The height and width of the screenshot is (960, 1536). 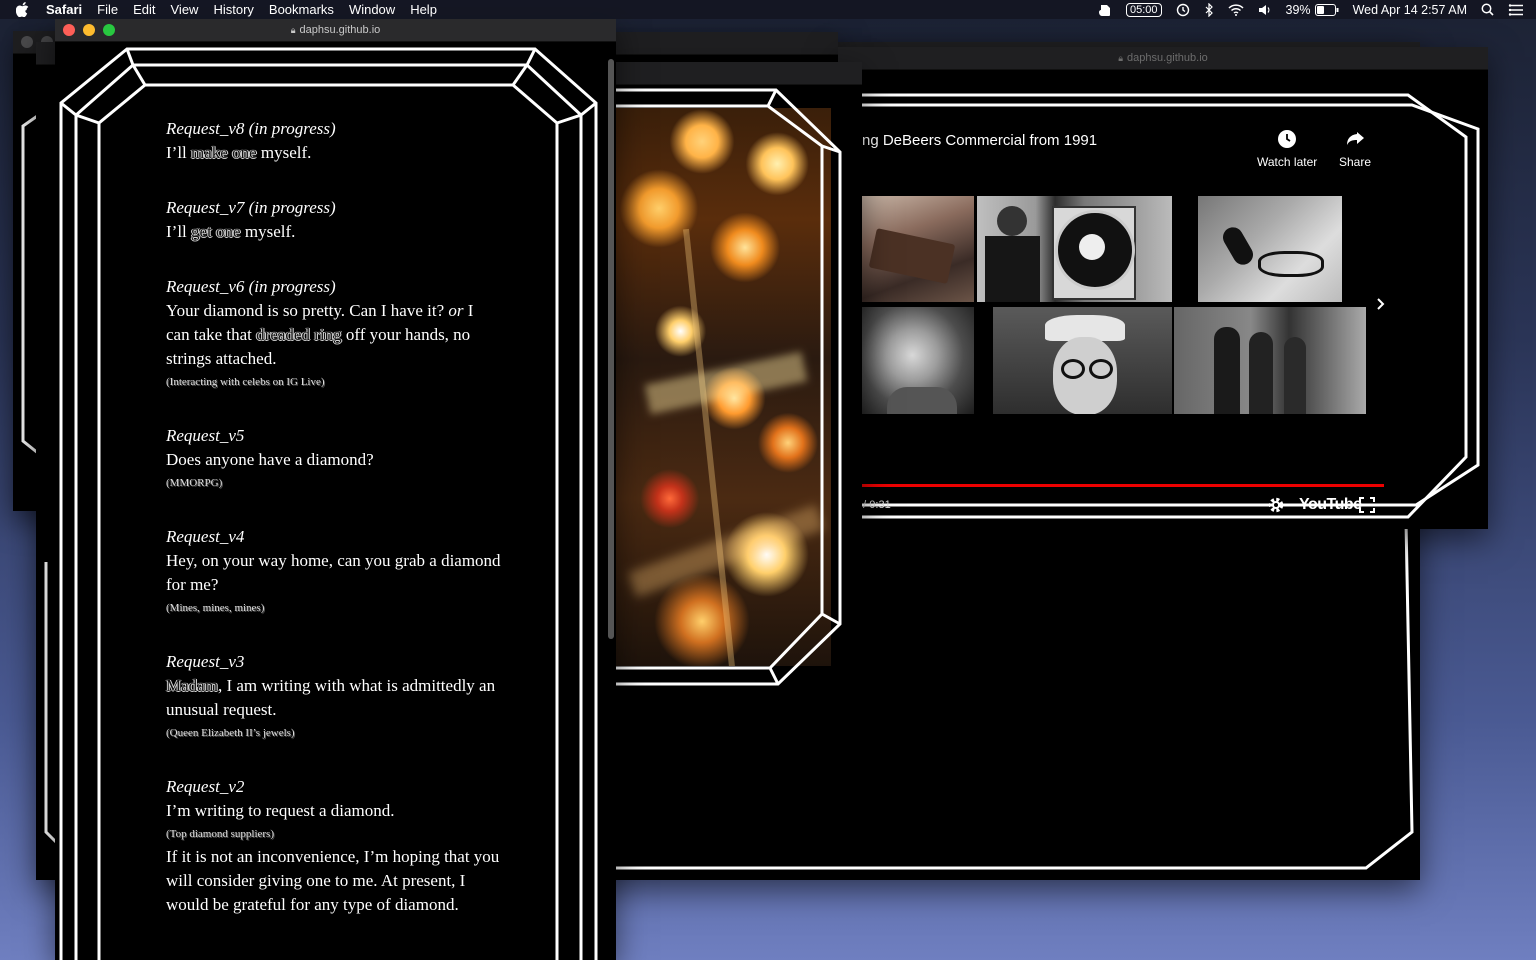 I want to click on menu-edit: Edit, so click(x=144, y=9).